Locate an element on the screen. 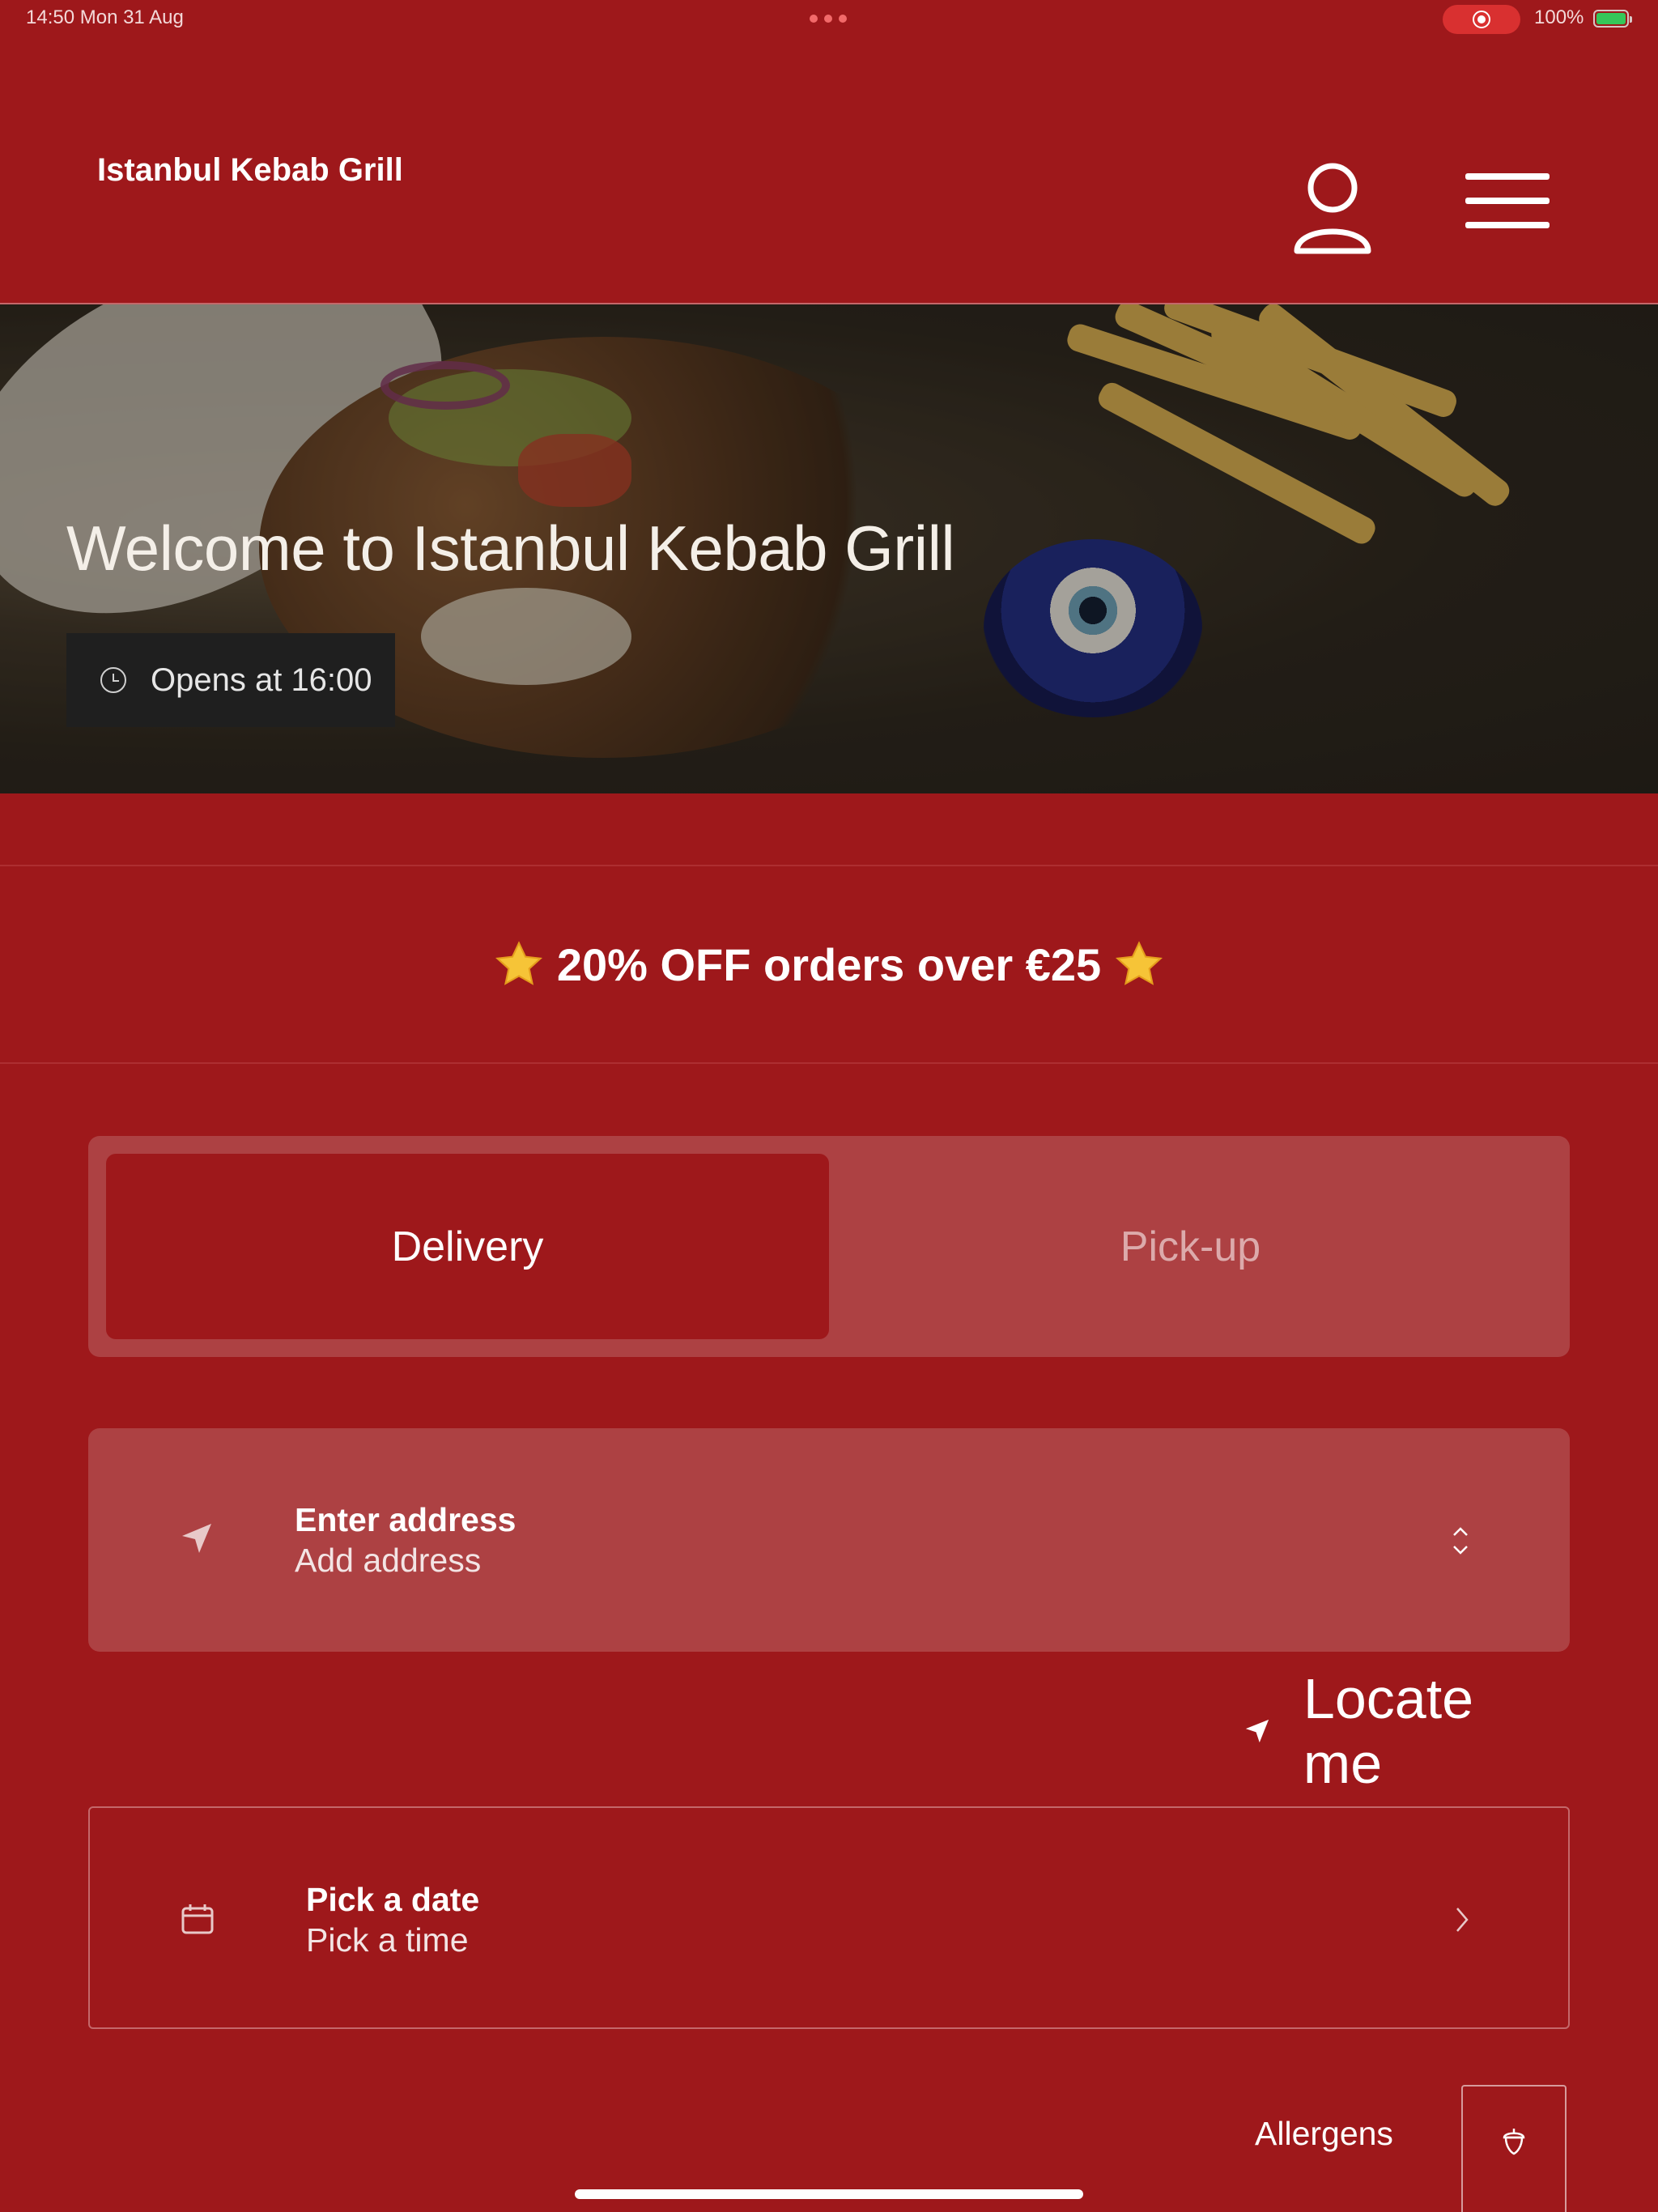  chevron-up-down-icon is located at coordinates (1460, 1541).